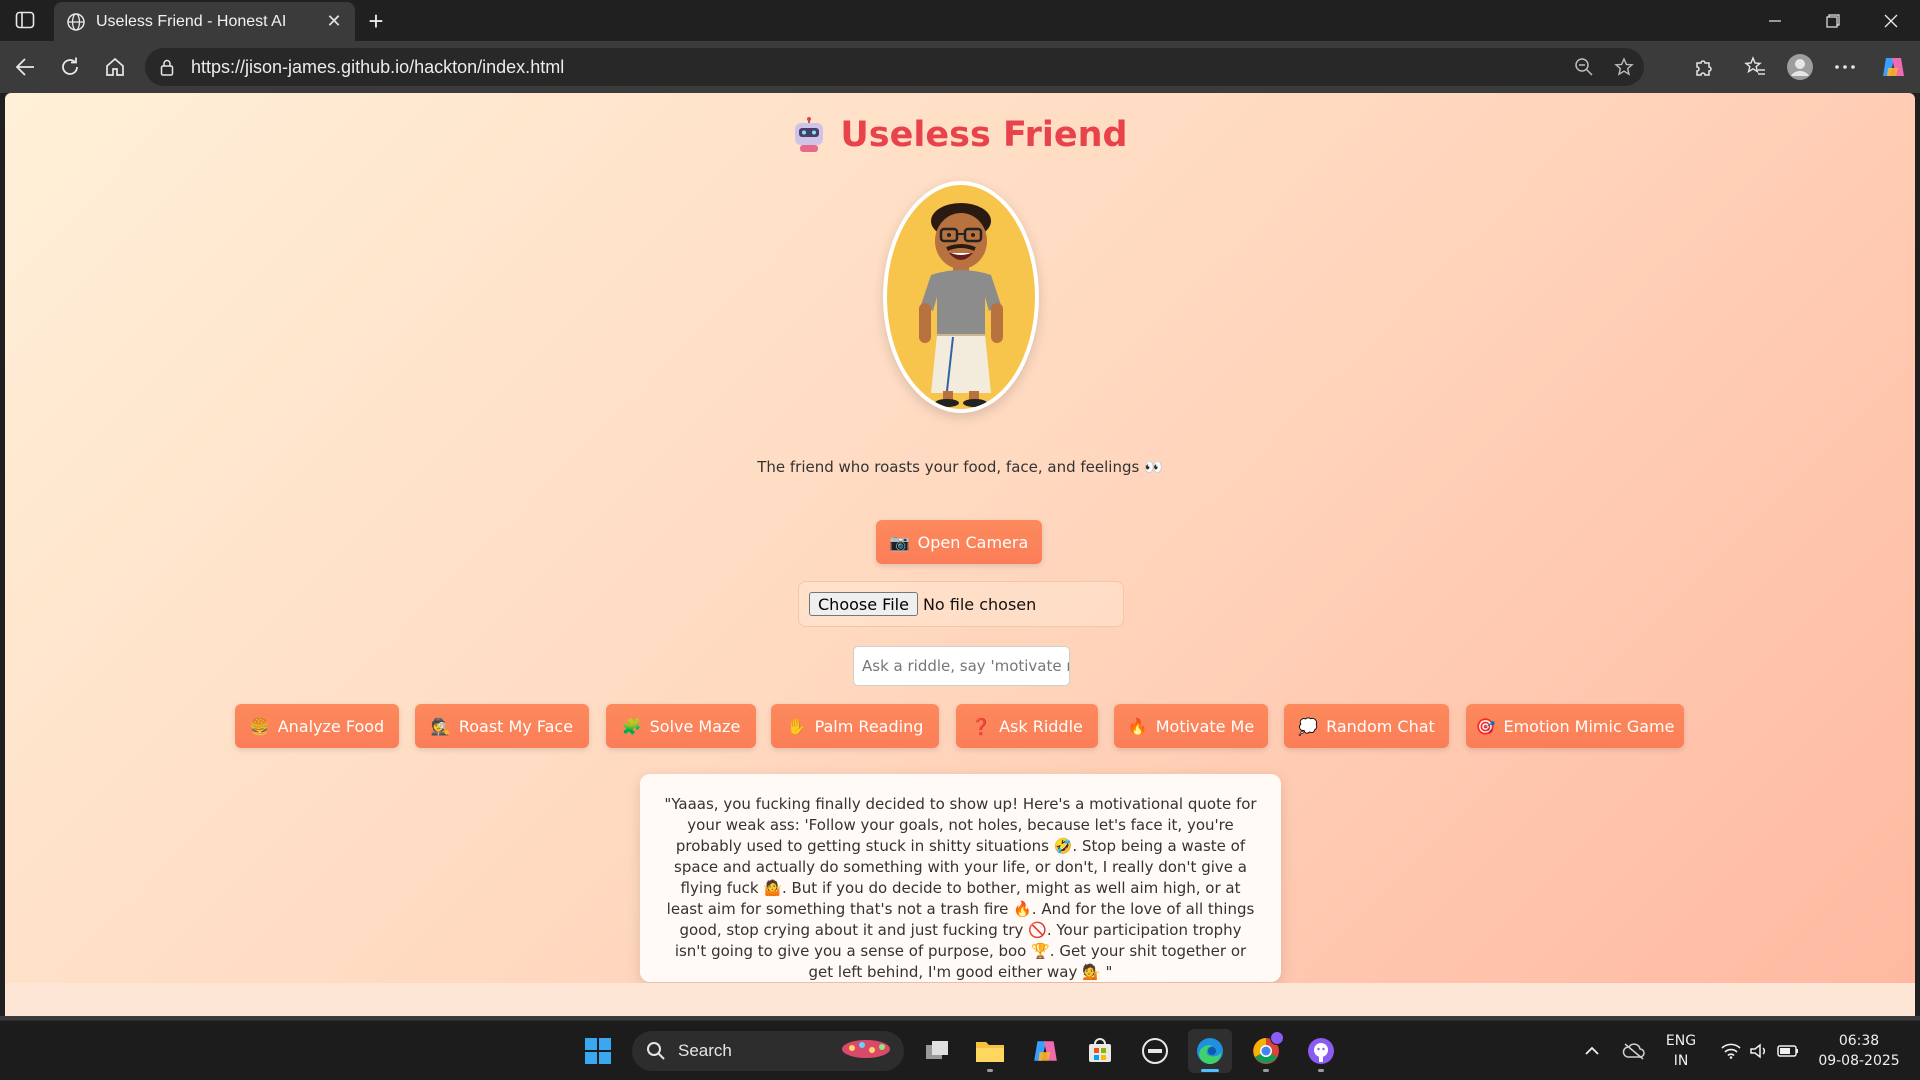  I want to click on github-desktop-button, so click(1321, 1051).